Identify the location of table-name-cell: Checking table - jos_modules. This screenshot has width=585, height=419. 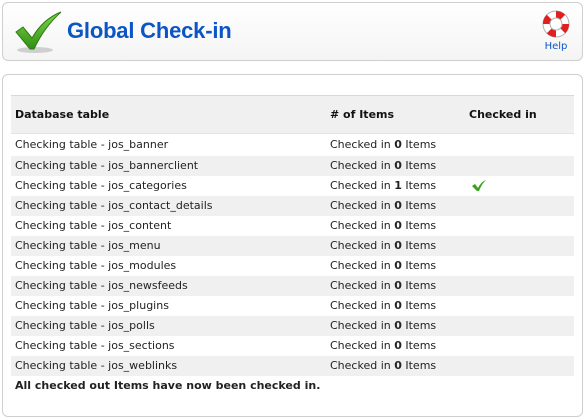
(168, 265).